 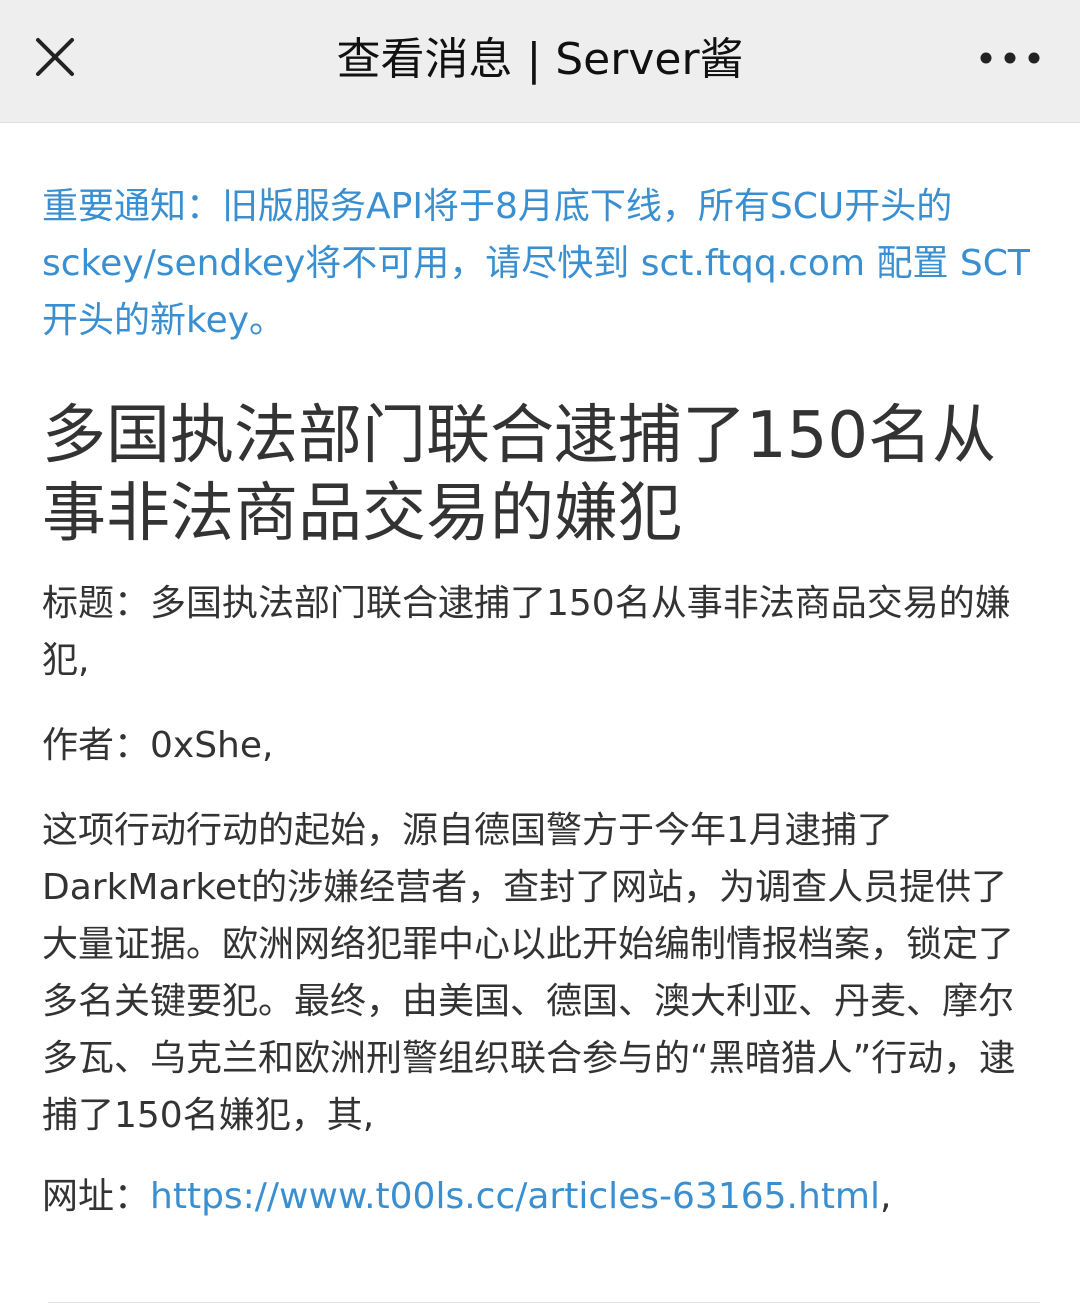 I want to click on page-title: 查看消息 | Server酱, so click(x=540, y=59).